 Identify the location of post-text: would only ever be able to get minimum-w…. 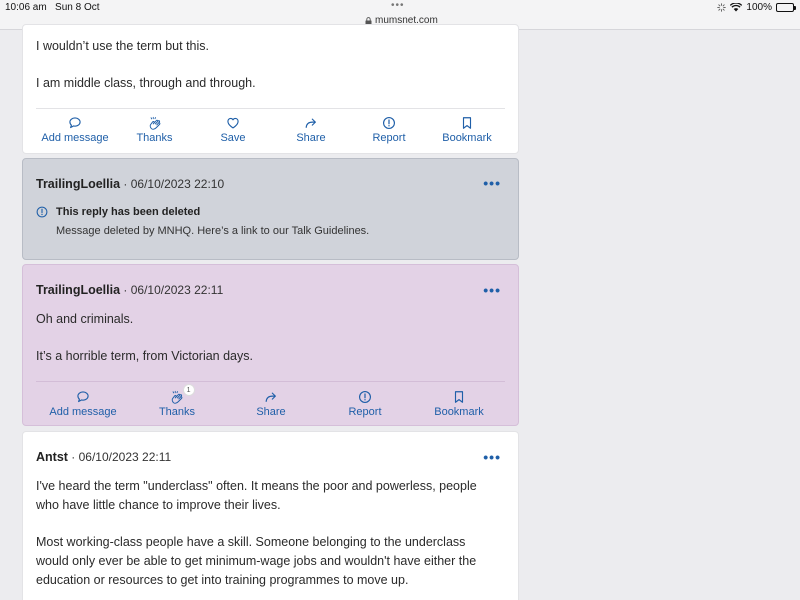
(256, 561).